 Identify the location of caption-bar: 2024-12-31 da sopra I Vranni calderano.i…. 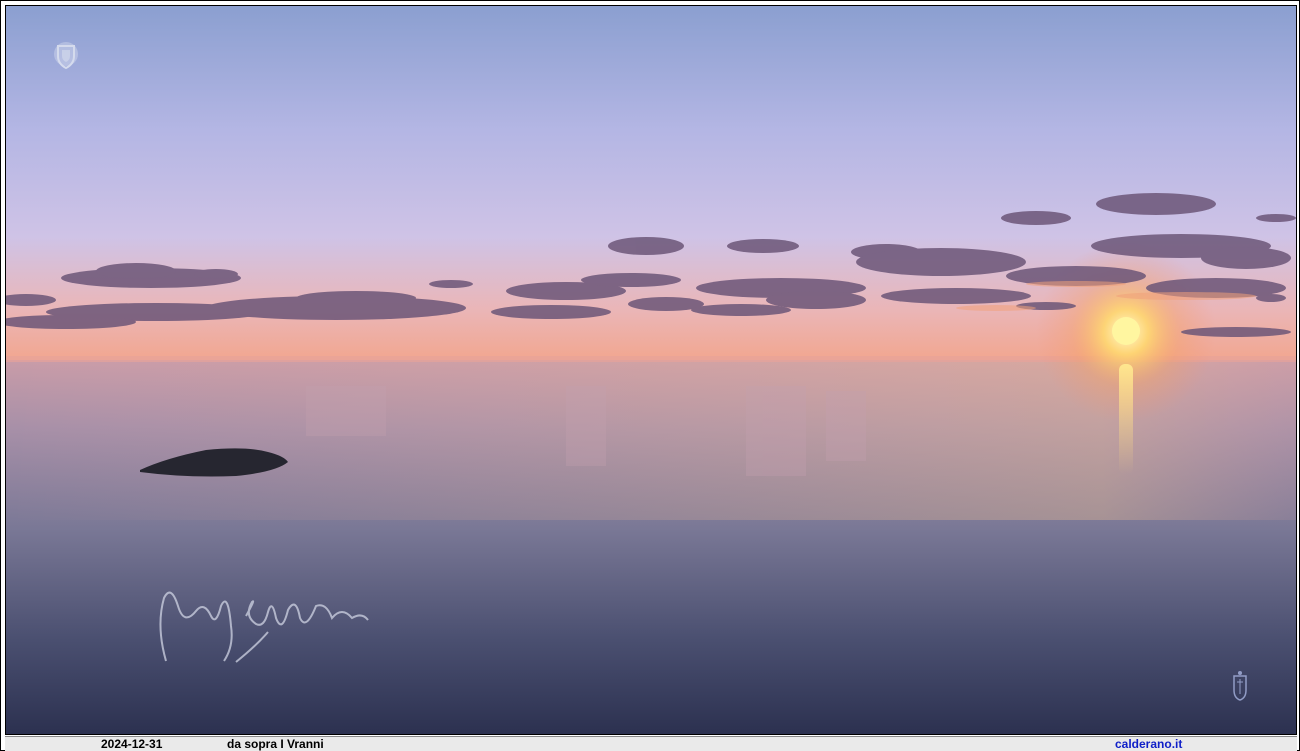
(651, 743).